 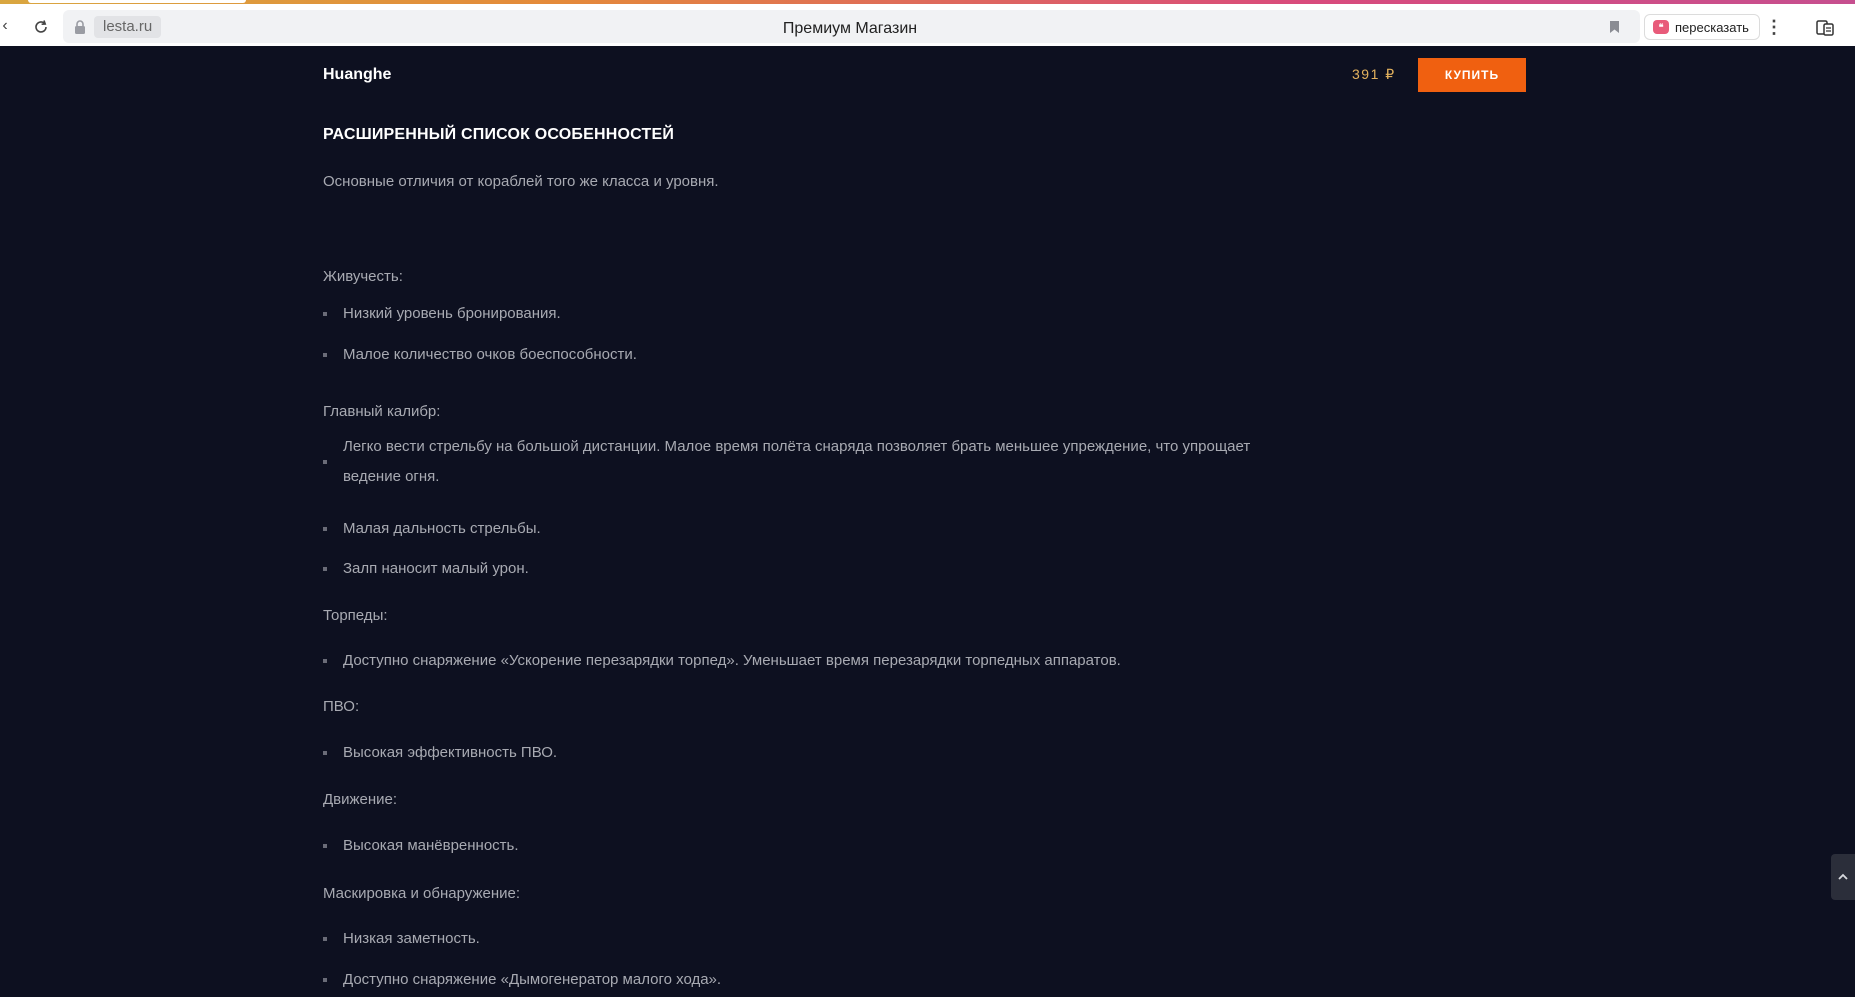 I want to click on list-item: Низкая заметность., so click(x=803, y=939).